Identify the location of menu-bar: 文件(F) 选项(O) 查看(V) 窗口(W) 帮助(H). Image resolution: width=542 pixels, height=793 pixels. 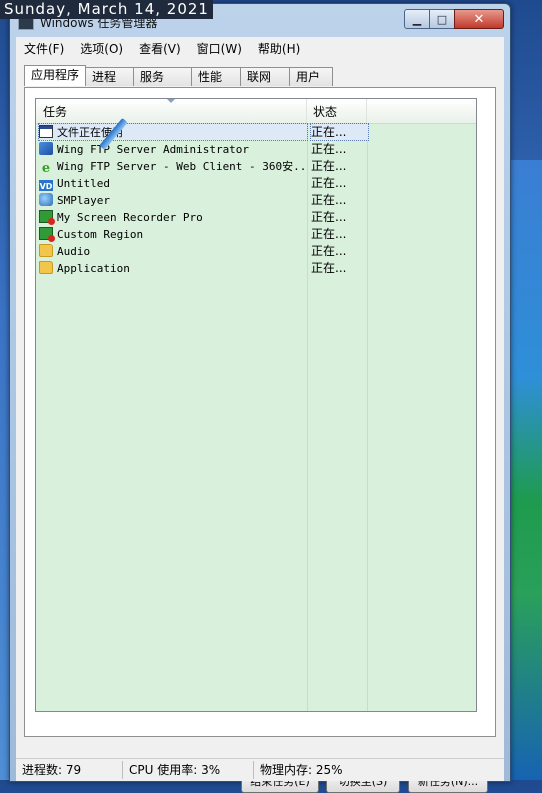
(260, 48).